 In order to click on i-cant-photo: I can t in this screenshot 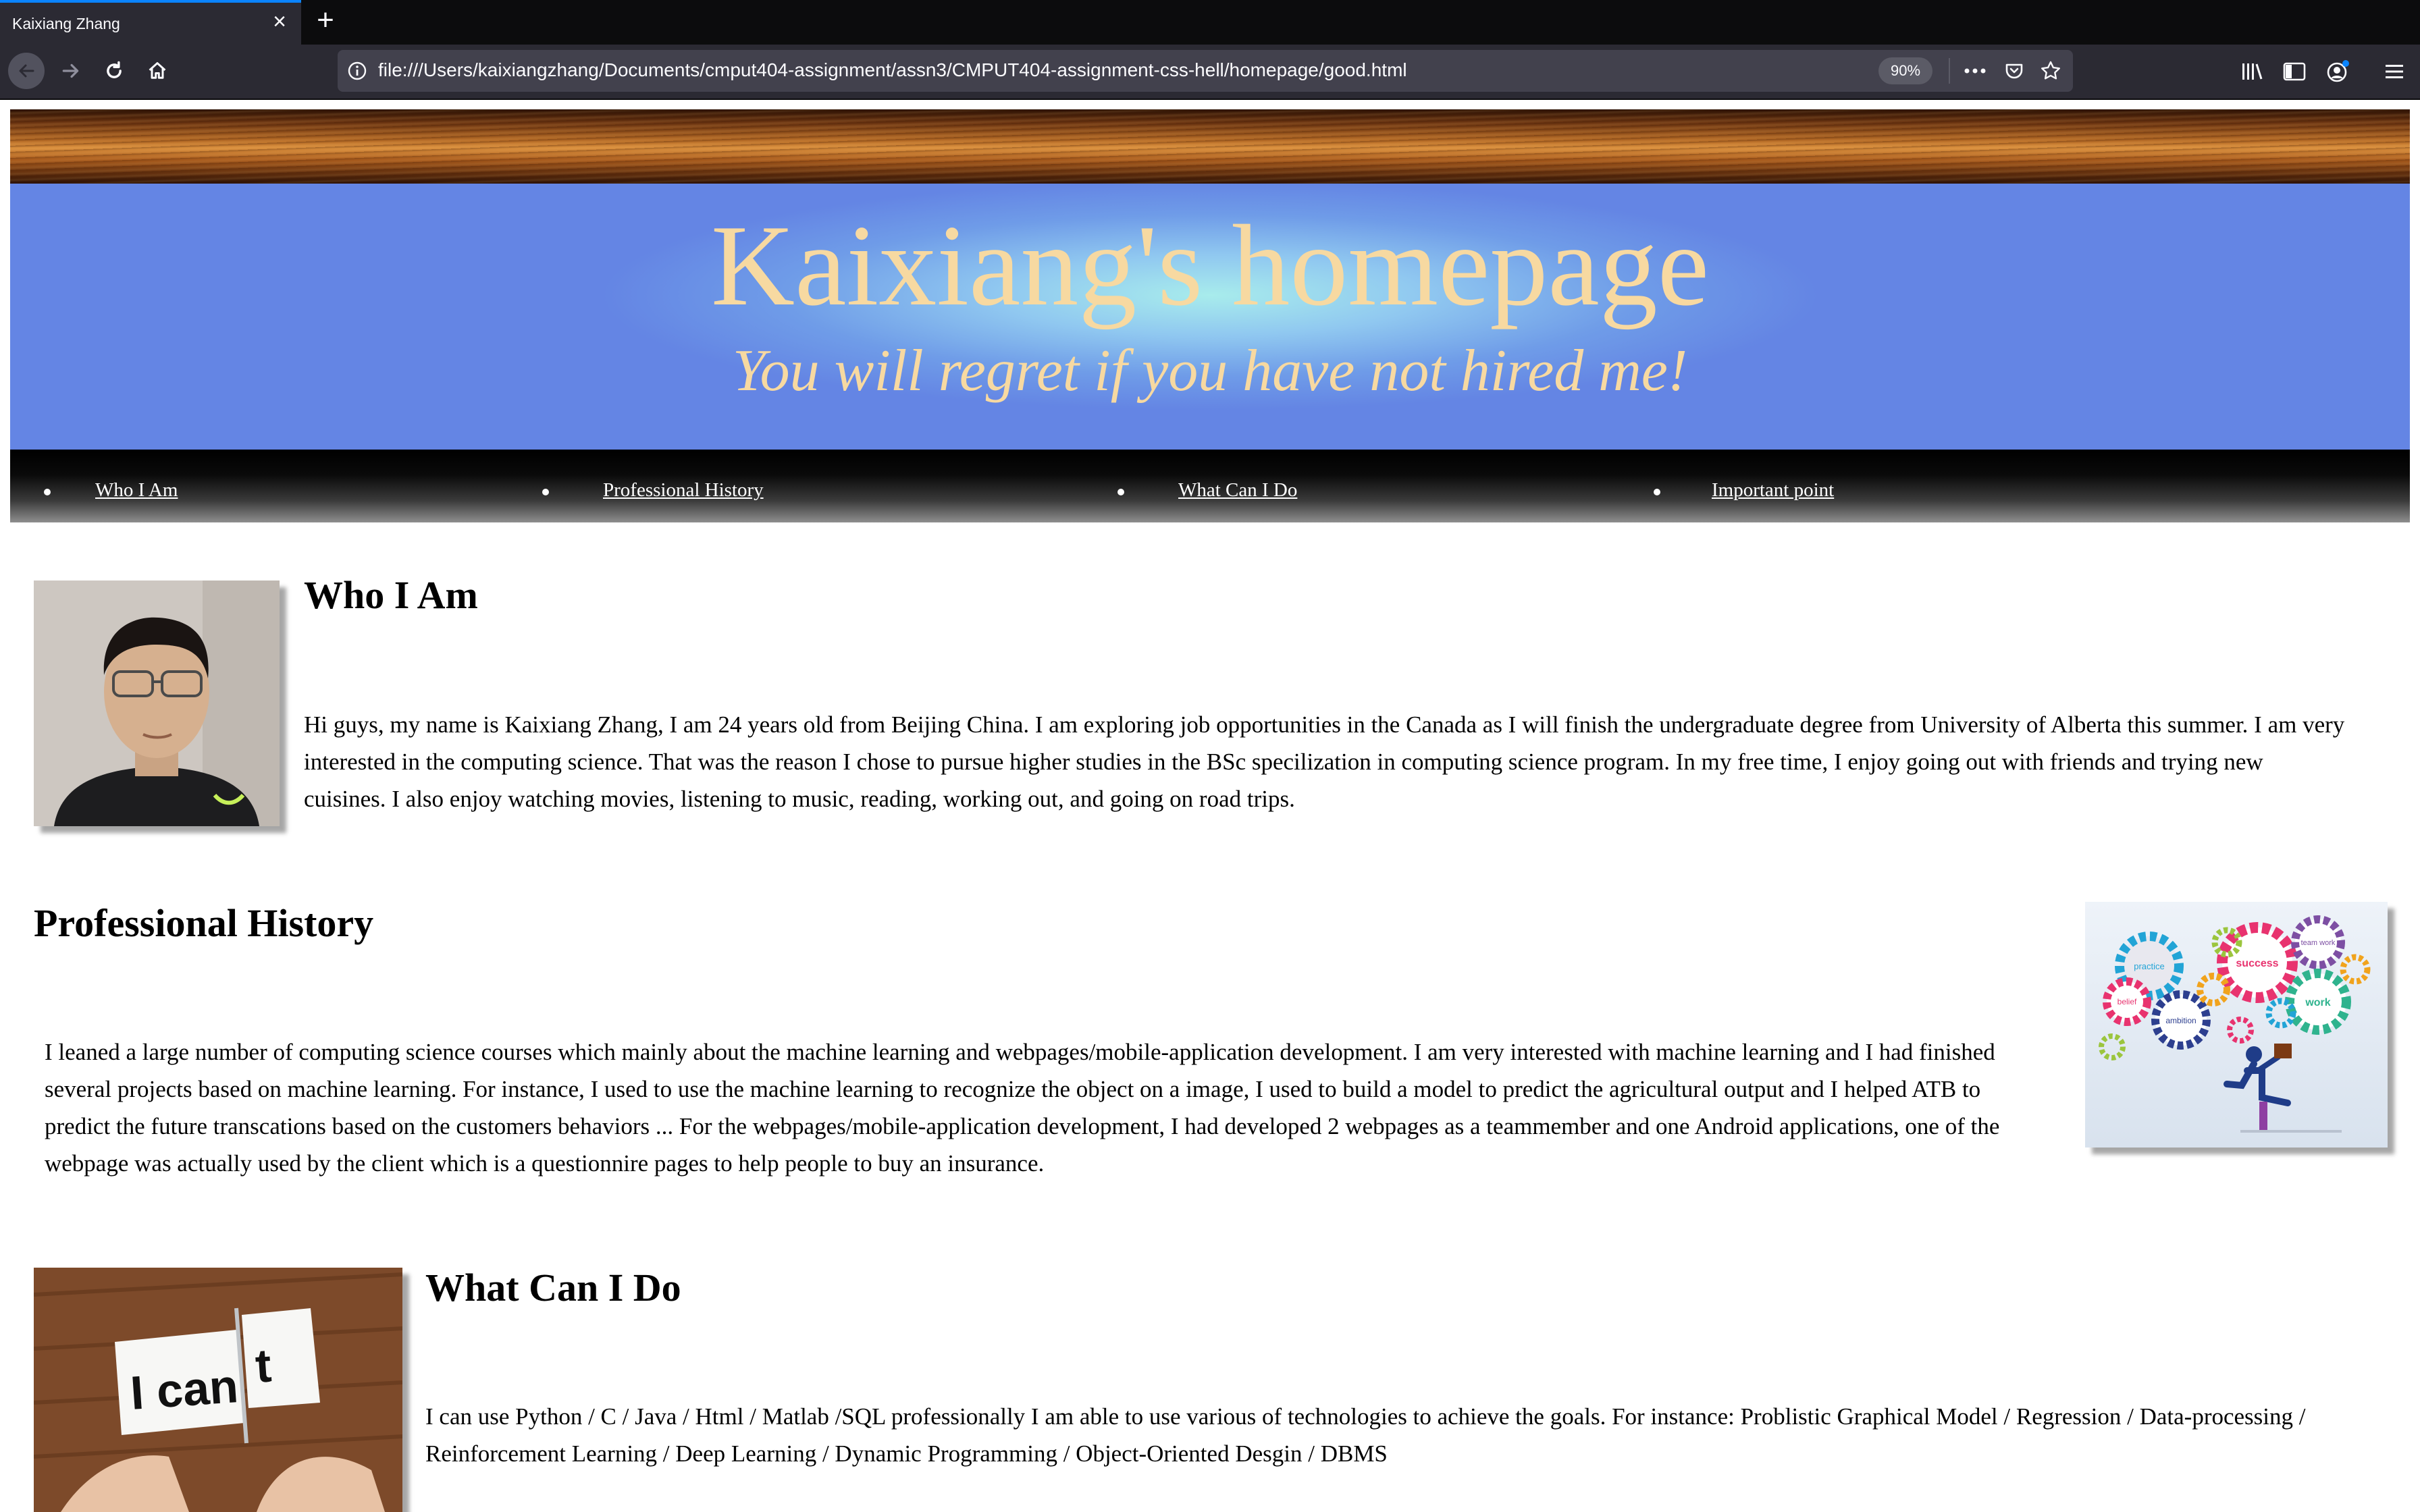, I will do `click(218, 1390)`.